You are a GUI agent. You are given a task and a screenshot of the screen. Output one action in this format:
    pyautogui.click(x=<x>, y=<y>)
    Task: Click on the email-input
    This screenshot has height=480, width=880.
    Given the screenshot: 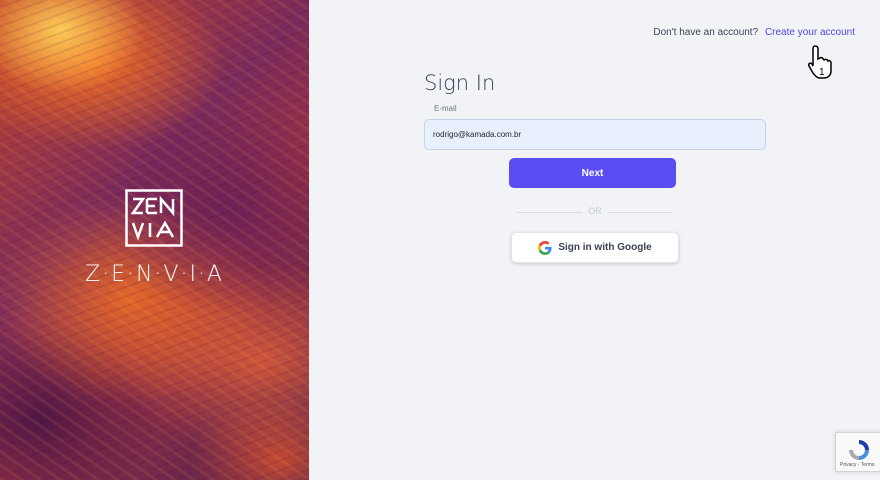 What is the action you would take?
    pyautogui.click(x=595, y=134)
    